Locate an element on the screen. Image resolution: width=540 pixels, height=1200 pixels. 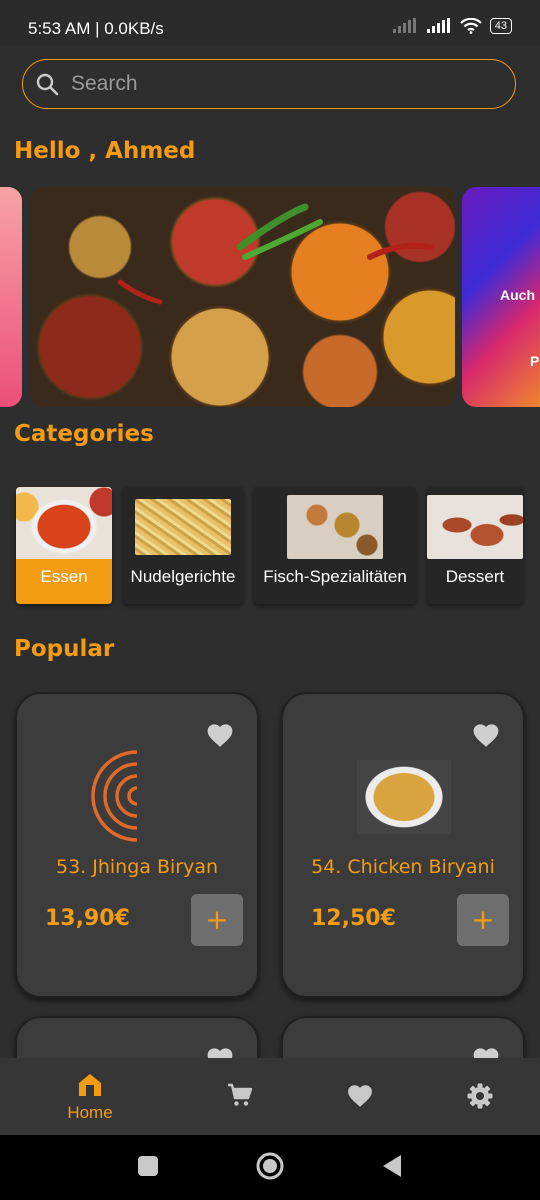
product-card: 53. Jhinga Biryan 13,90€ + is located at coordinates (137, 845).